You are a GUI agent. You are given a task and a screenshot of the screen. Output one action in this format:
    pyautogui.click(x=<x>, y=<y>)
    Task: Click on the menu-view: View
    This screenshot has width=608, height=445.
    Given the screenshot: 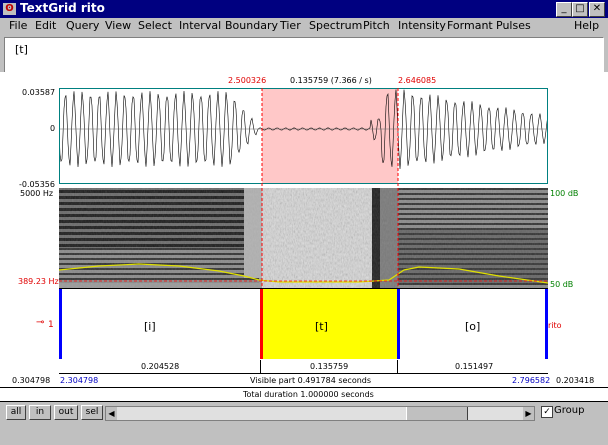 What is the action you would take?
    pyautogui.click(x=118, y=25)
    